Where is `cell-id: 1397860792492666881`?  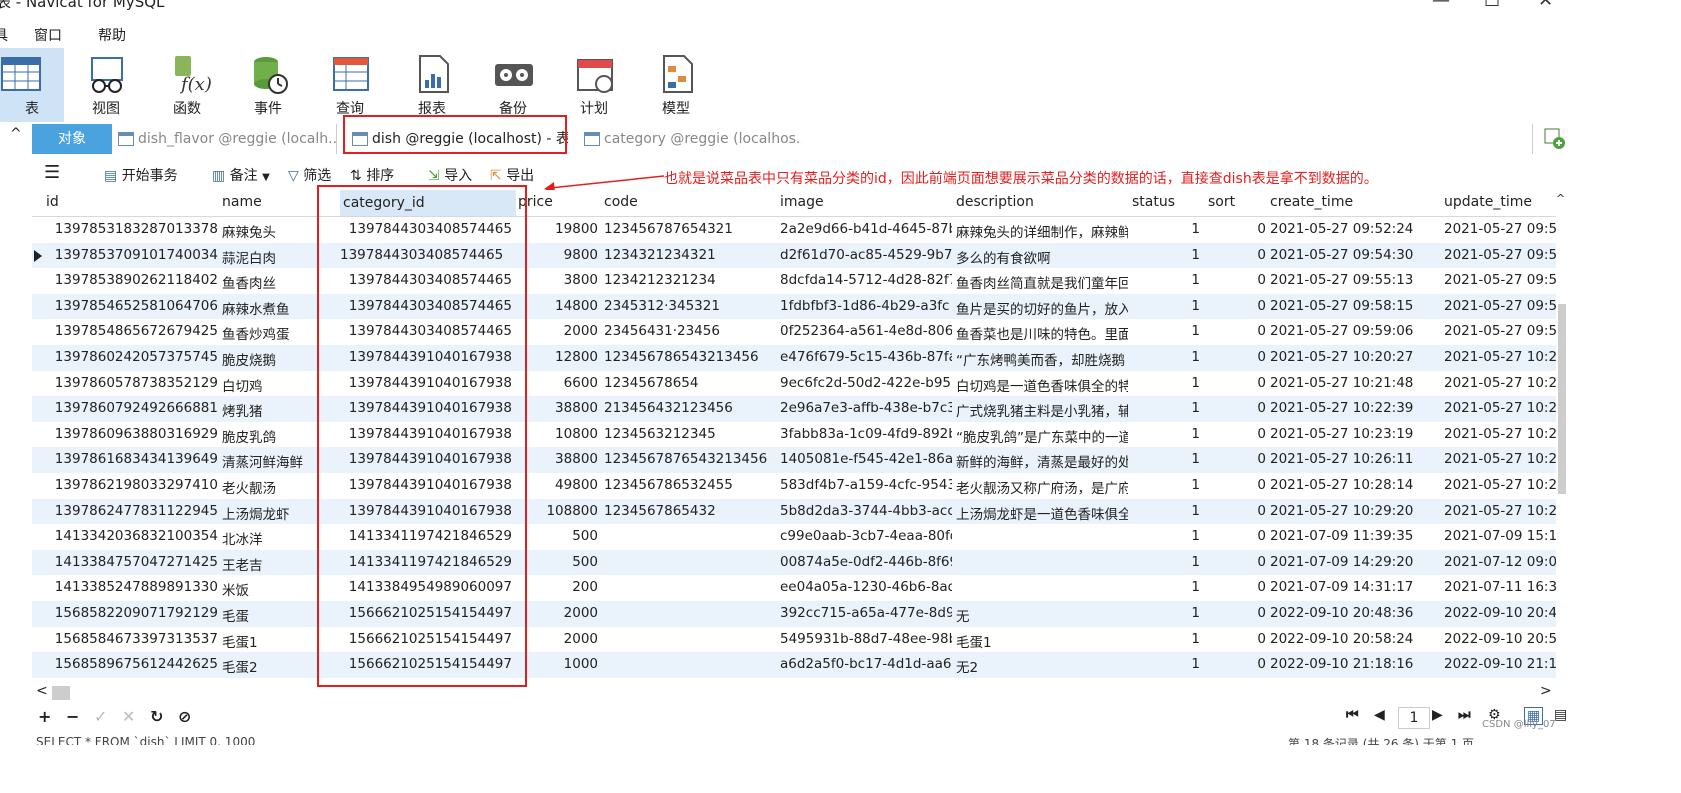 cell-id: 1397860792492666881 is located at coordinates (132, 408).